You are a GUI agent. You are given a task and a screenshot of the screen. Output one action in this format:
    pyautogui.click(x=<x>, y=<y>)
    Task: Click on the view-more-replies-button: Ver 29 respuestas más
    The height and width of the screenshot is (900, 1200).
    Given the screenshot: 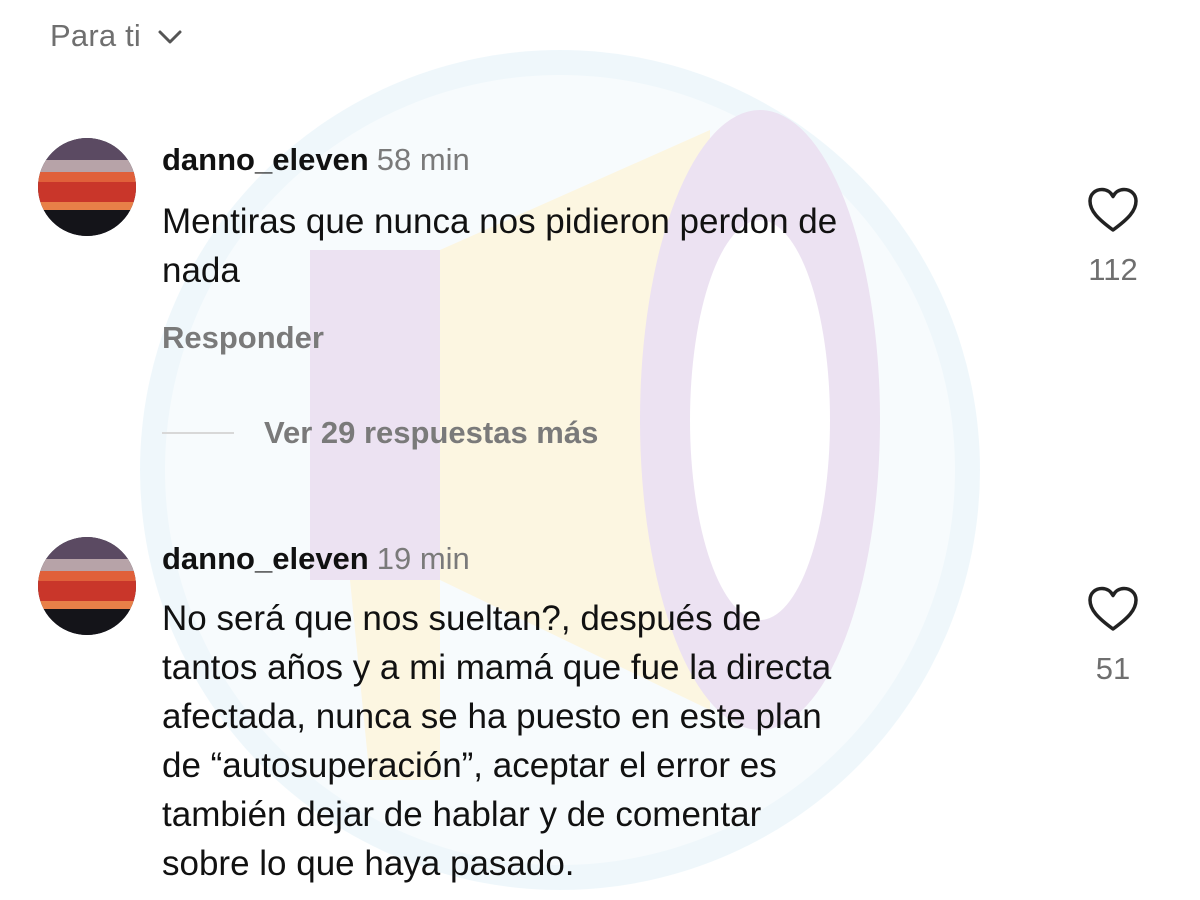 What is the action you would take?
    pyautogui.click(x=380, y=433)
    